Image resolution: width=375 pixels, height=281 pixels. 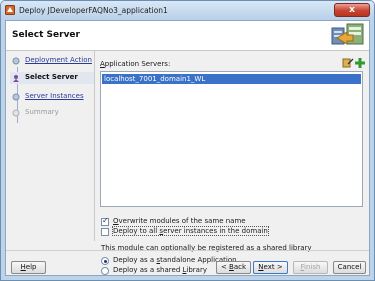 What do you see at coordinates (93, 10) in the screenshot?
I see `window-title: Deploy JDeveloperFAQNo3_application1` at bounding box center [93, 10].